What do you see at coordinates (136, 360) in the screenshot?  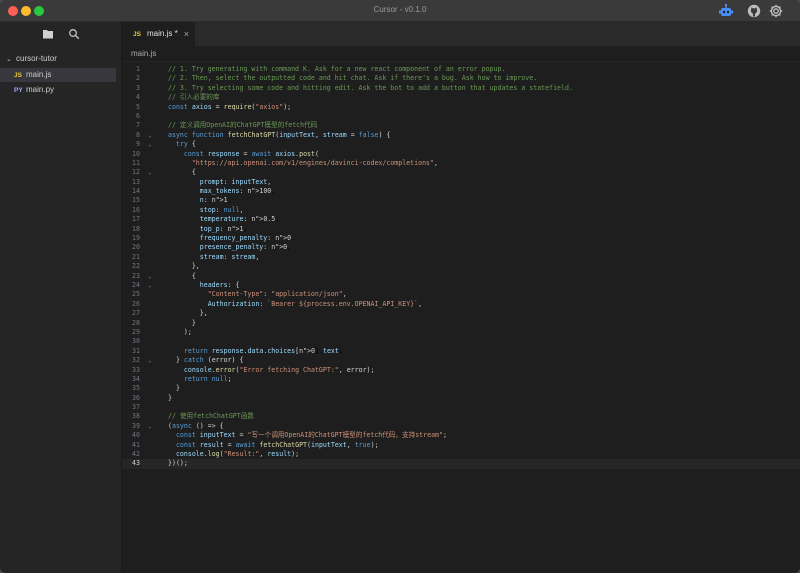 I see `line-number: 32` at bounding box center [136, 360].